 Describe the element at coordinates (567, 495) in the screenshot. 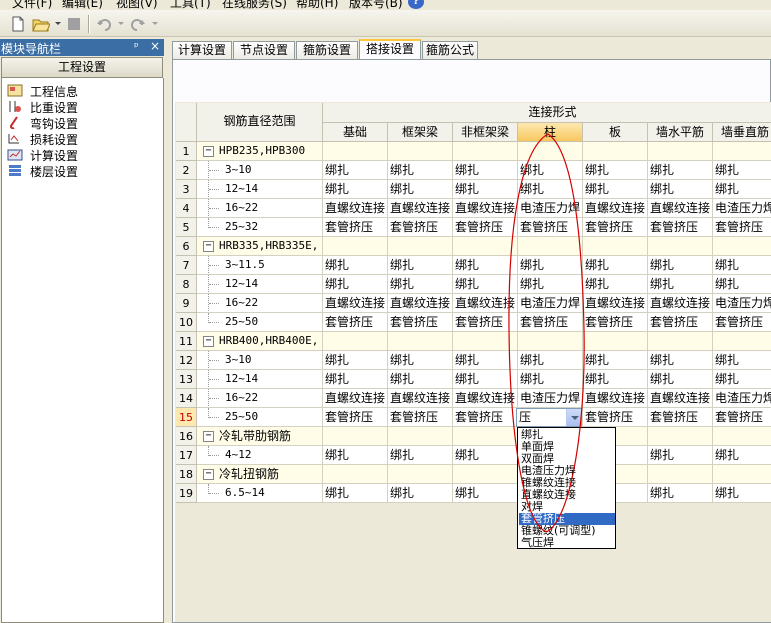

I see `dropdown-option: 直螺纹连接` at that location.